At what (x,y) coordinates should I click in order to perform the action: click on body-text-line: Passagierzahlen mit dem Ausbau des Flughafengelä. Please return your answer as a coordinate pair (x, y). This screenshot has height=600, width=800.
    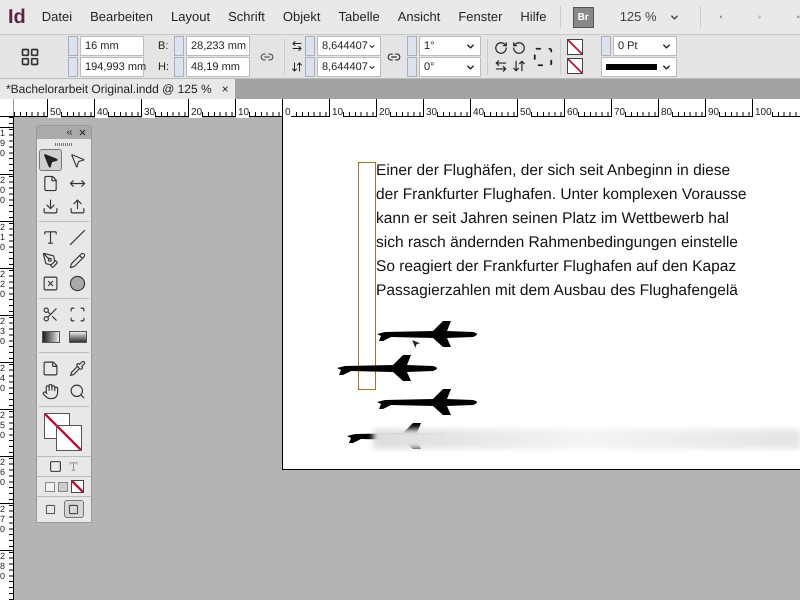
    Looking at the image, I should click on (557, 291).